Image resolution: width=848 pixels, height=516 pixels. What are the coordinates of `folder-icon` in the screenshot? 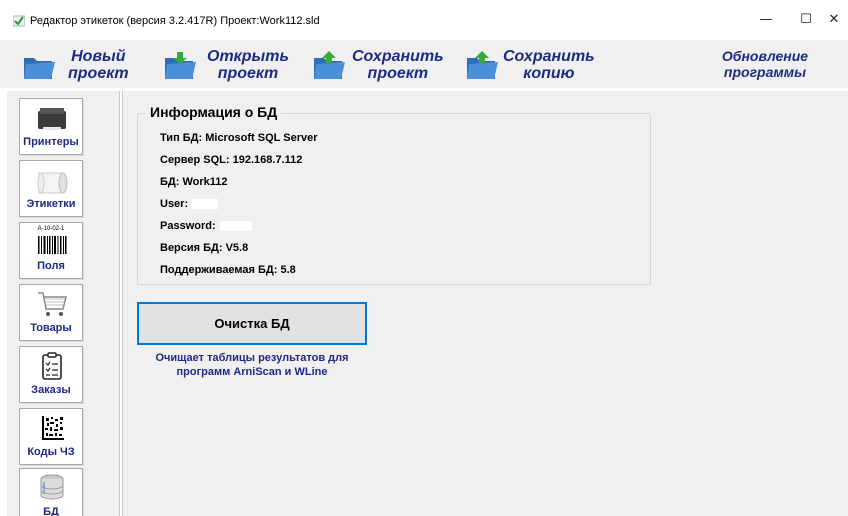 It's located at (39, 68).